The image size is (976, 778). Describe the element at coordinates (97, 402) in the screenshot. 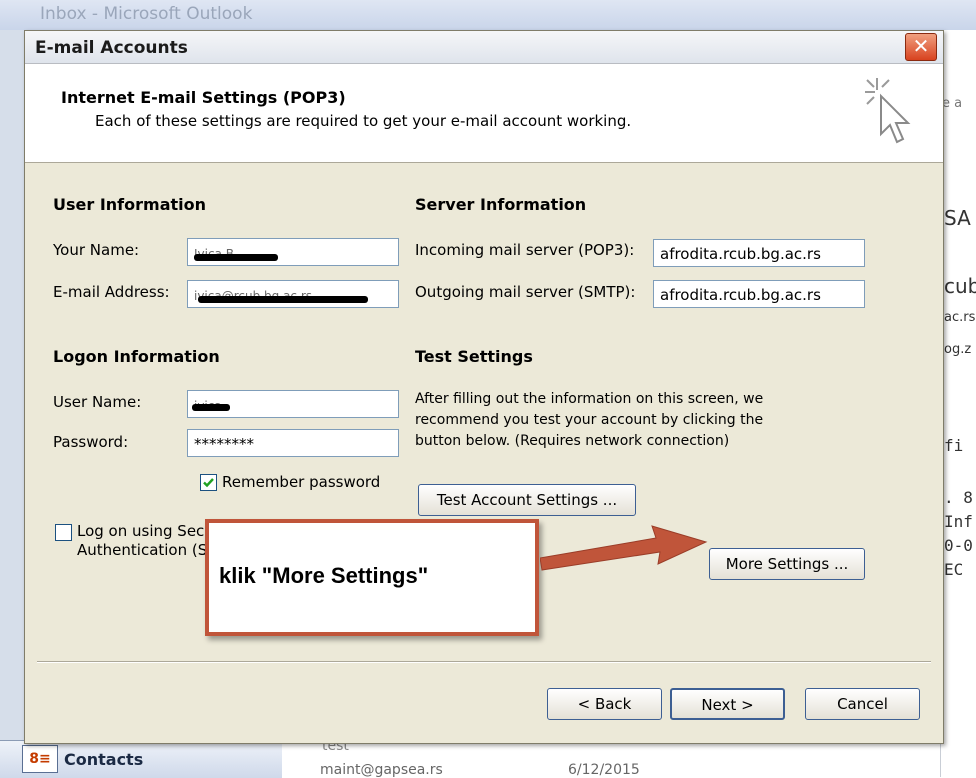

I see `user-name-label: User Name:` at that location.